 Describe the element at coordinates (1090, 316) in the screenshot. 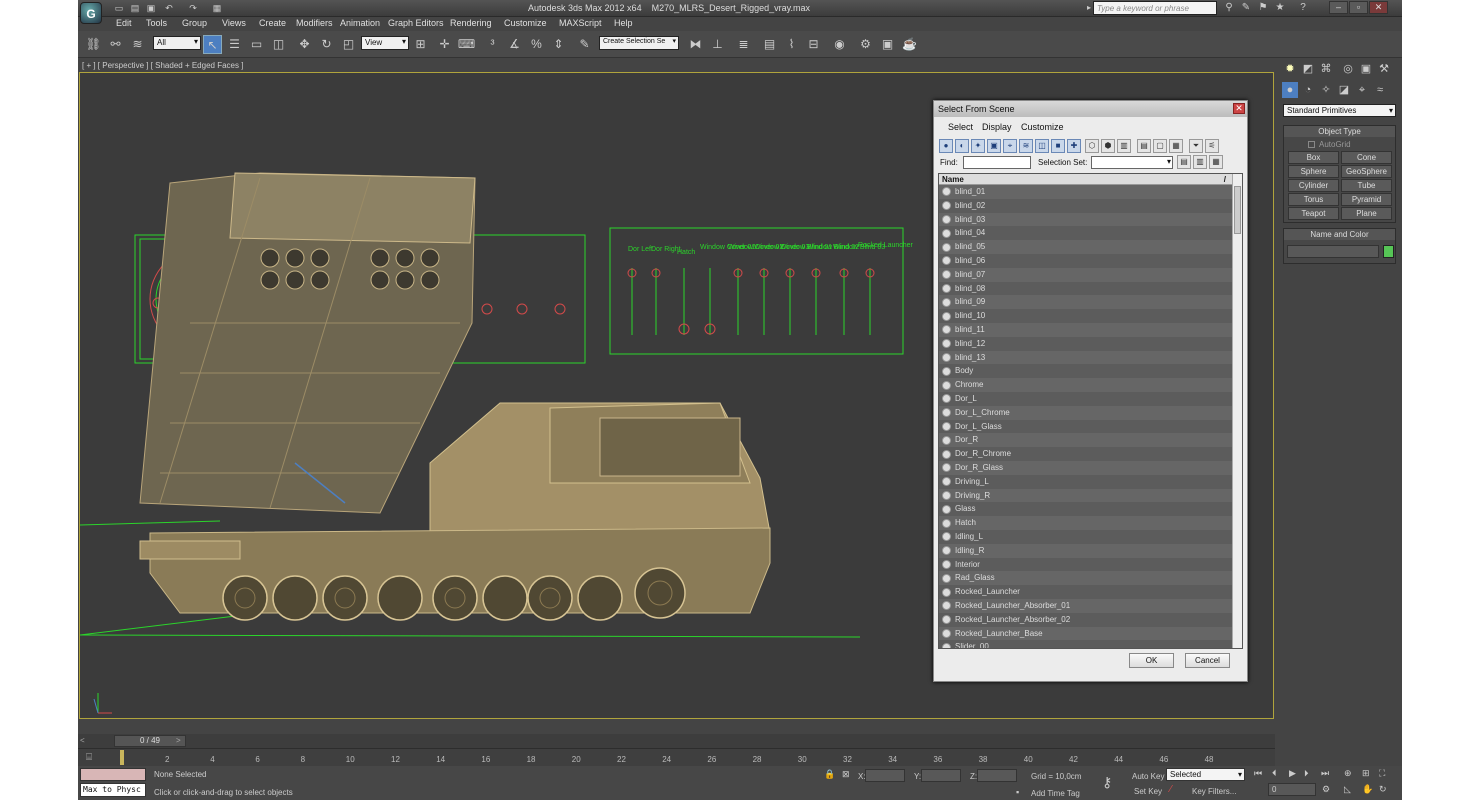

I see `list-item: blind_10` at that location.